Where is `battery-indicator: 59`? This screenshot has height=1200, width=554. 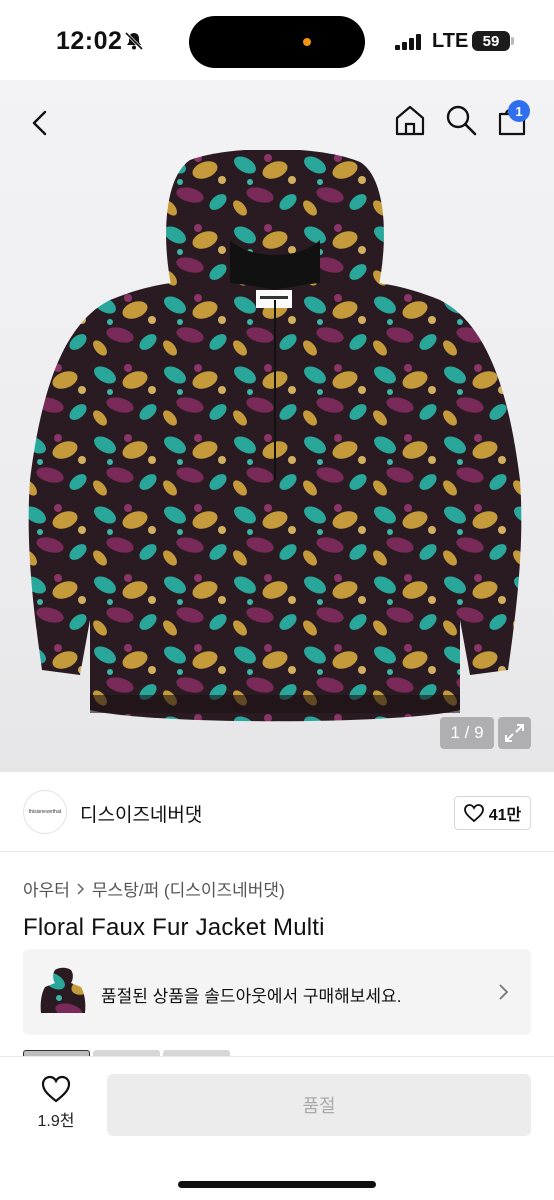
battery-indicator: 59 is located at coordinates (491, 41).